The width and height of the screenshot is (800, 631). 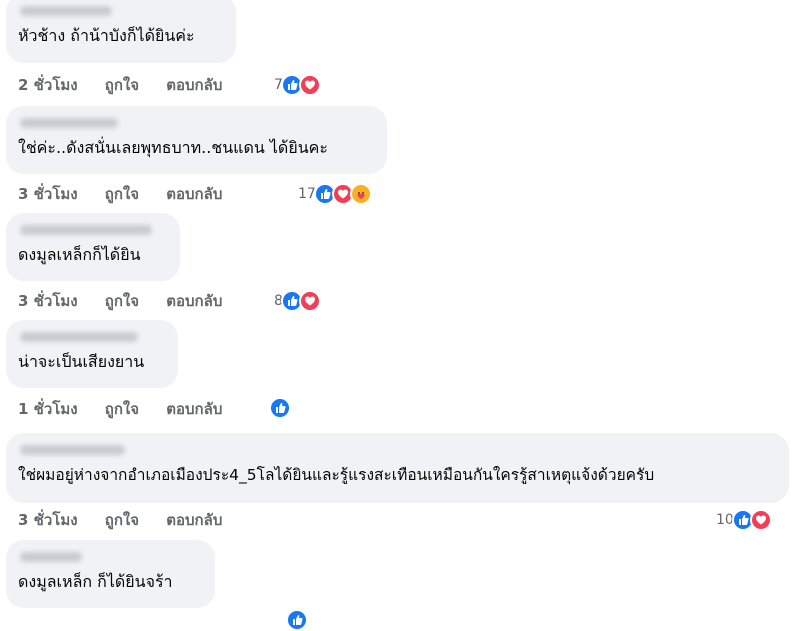 What do you see at coordinates (360, 194) in the screenshot?
I see `care-icon` at bounding box center [360, 194].